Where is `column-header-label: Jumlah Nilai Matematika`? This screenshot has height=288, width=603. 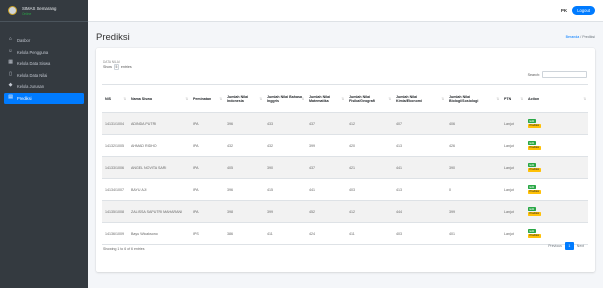 column-header-label: Jumlah Nilai Matematika is located at coordinates (320, 98).